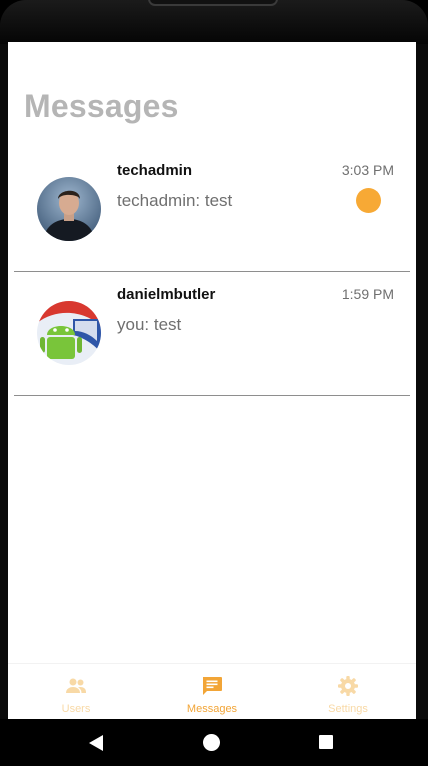 The height and width of the screenshot is (766, 428). Describe the element at coordinates (212, 334) in the screenshot. I see `conversation-item-danielmbutler: danielmbutler 1:59 PM you: test` at that location.